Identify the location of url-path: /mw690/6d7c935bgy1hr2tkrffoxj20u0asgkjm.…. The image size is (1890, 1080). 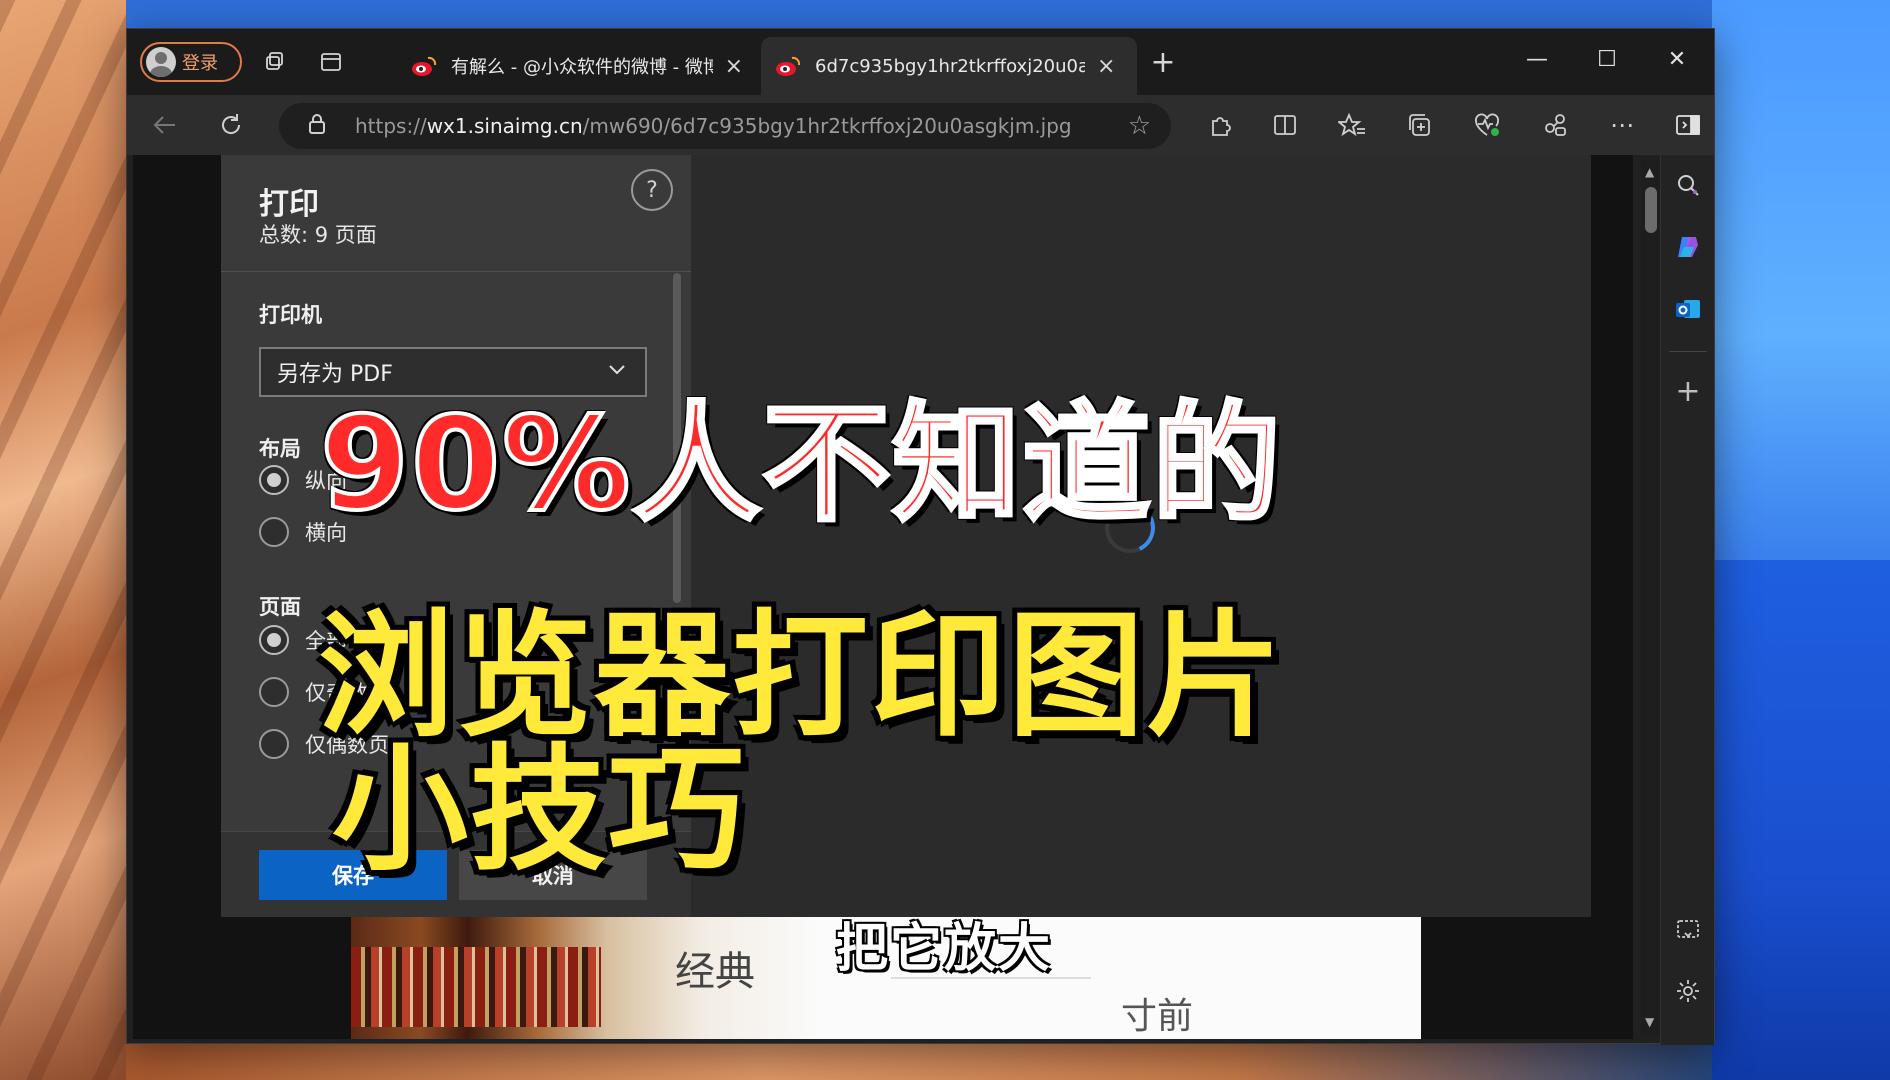
(827, 126).